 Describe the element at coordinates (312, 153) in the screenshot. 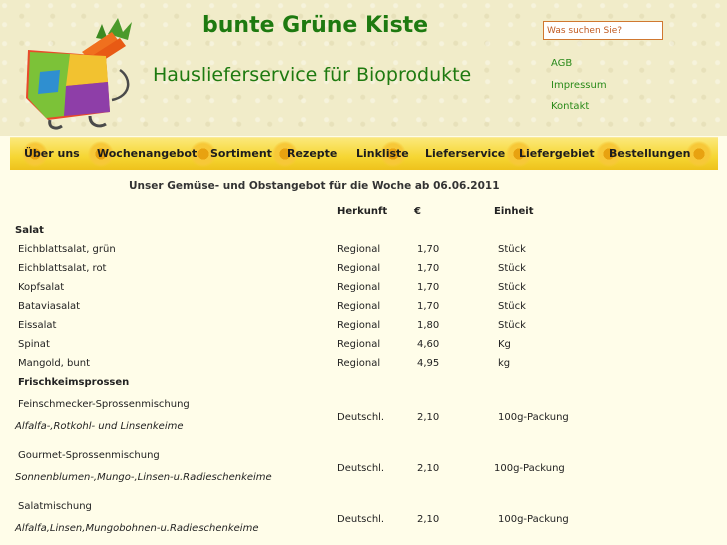

I see `nav-rezepte: Rezepte` at that location.